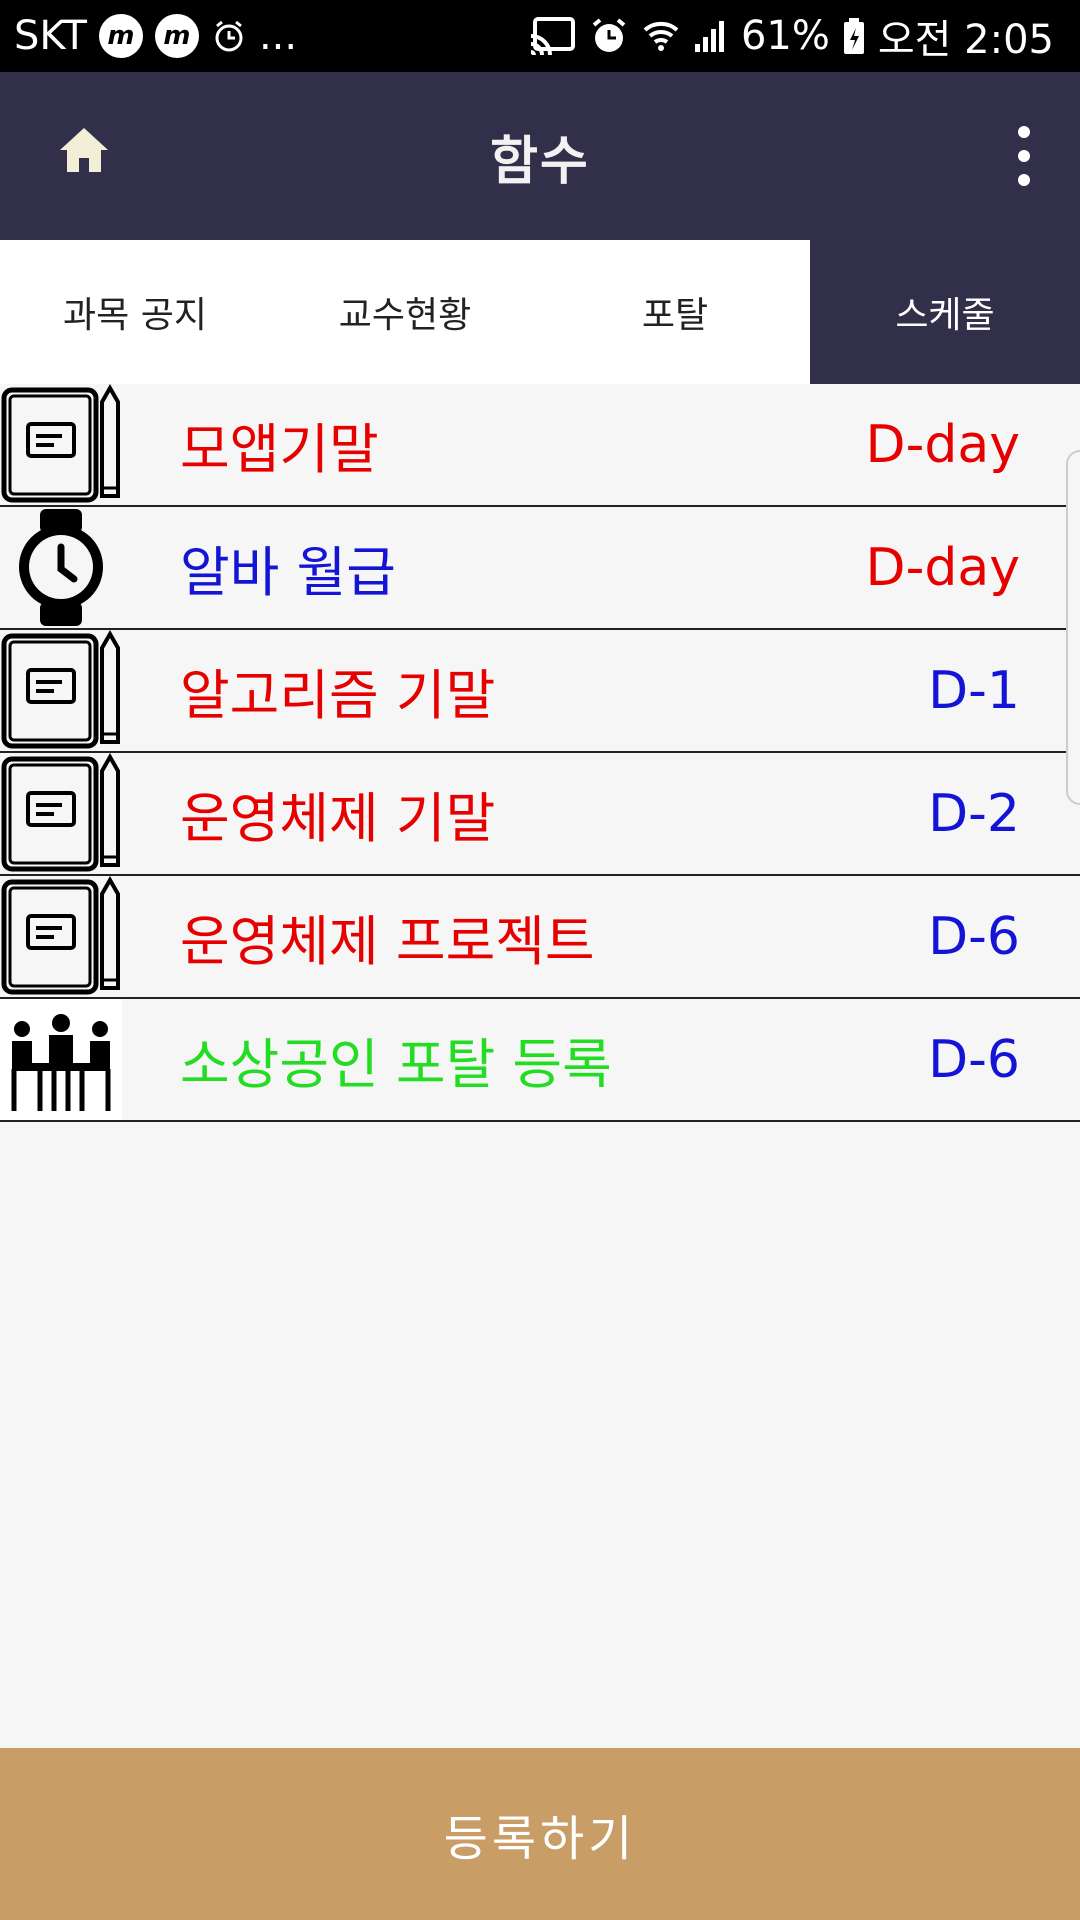 The width and height of the screenshot is (1080, 1920). Describe the element at coordinates (229, 36) in the screenshot. I see `alarm-icon` at that location.